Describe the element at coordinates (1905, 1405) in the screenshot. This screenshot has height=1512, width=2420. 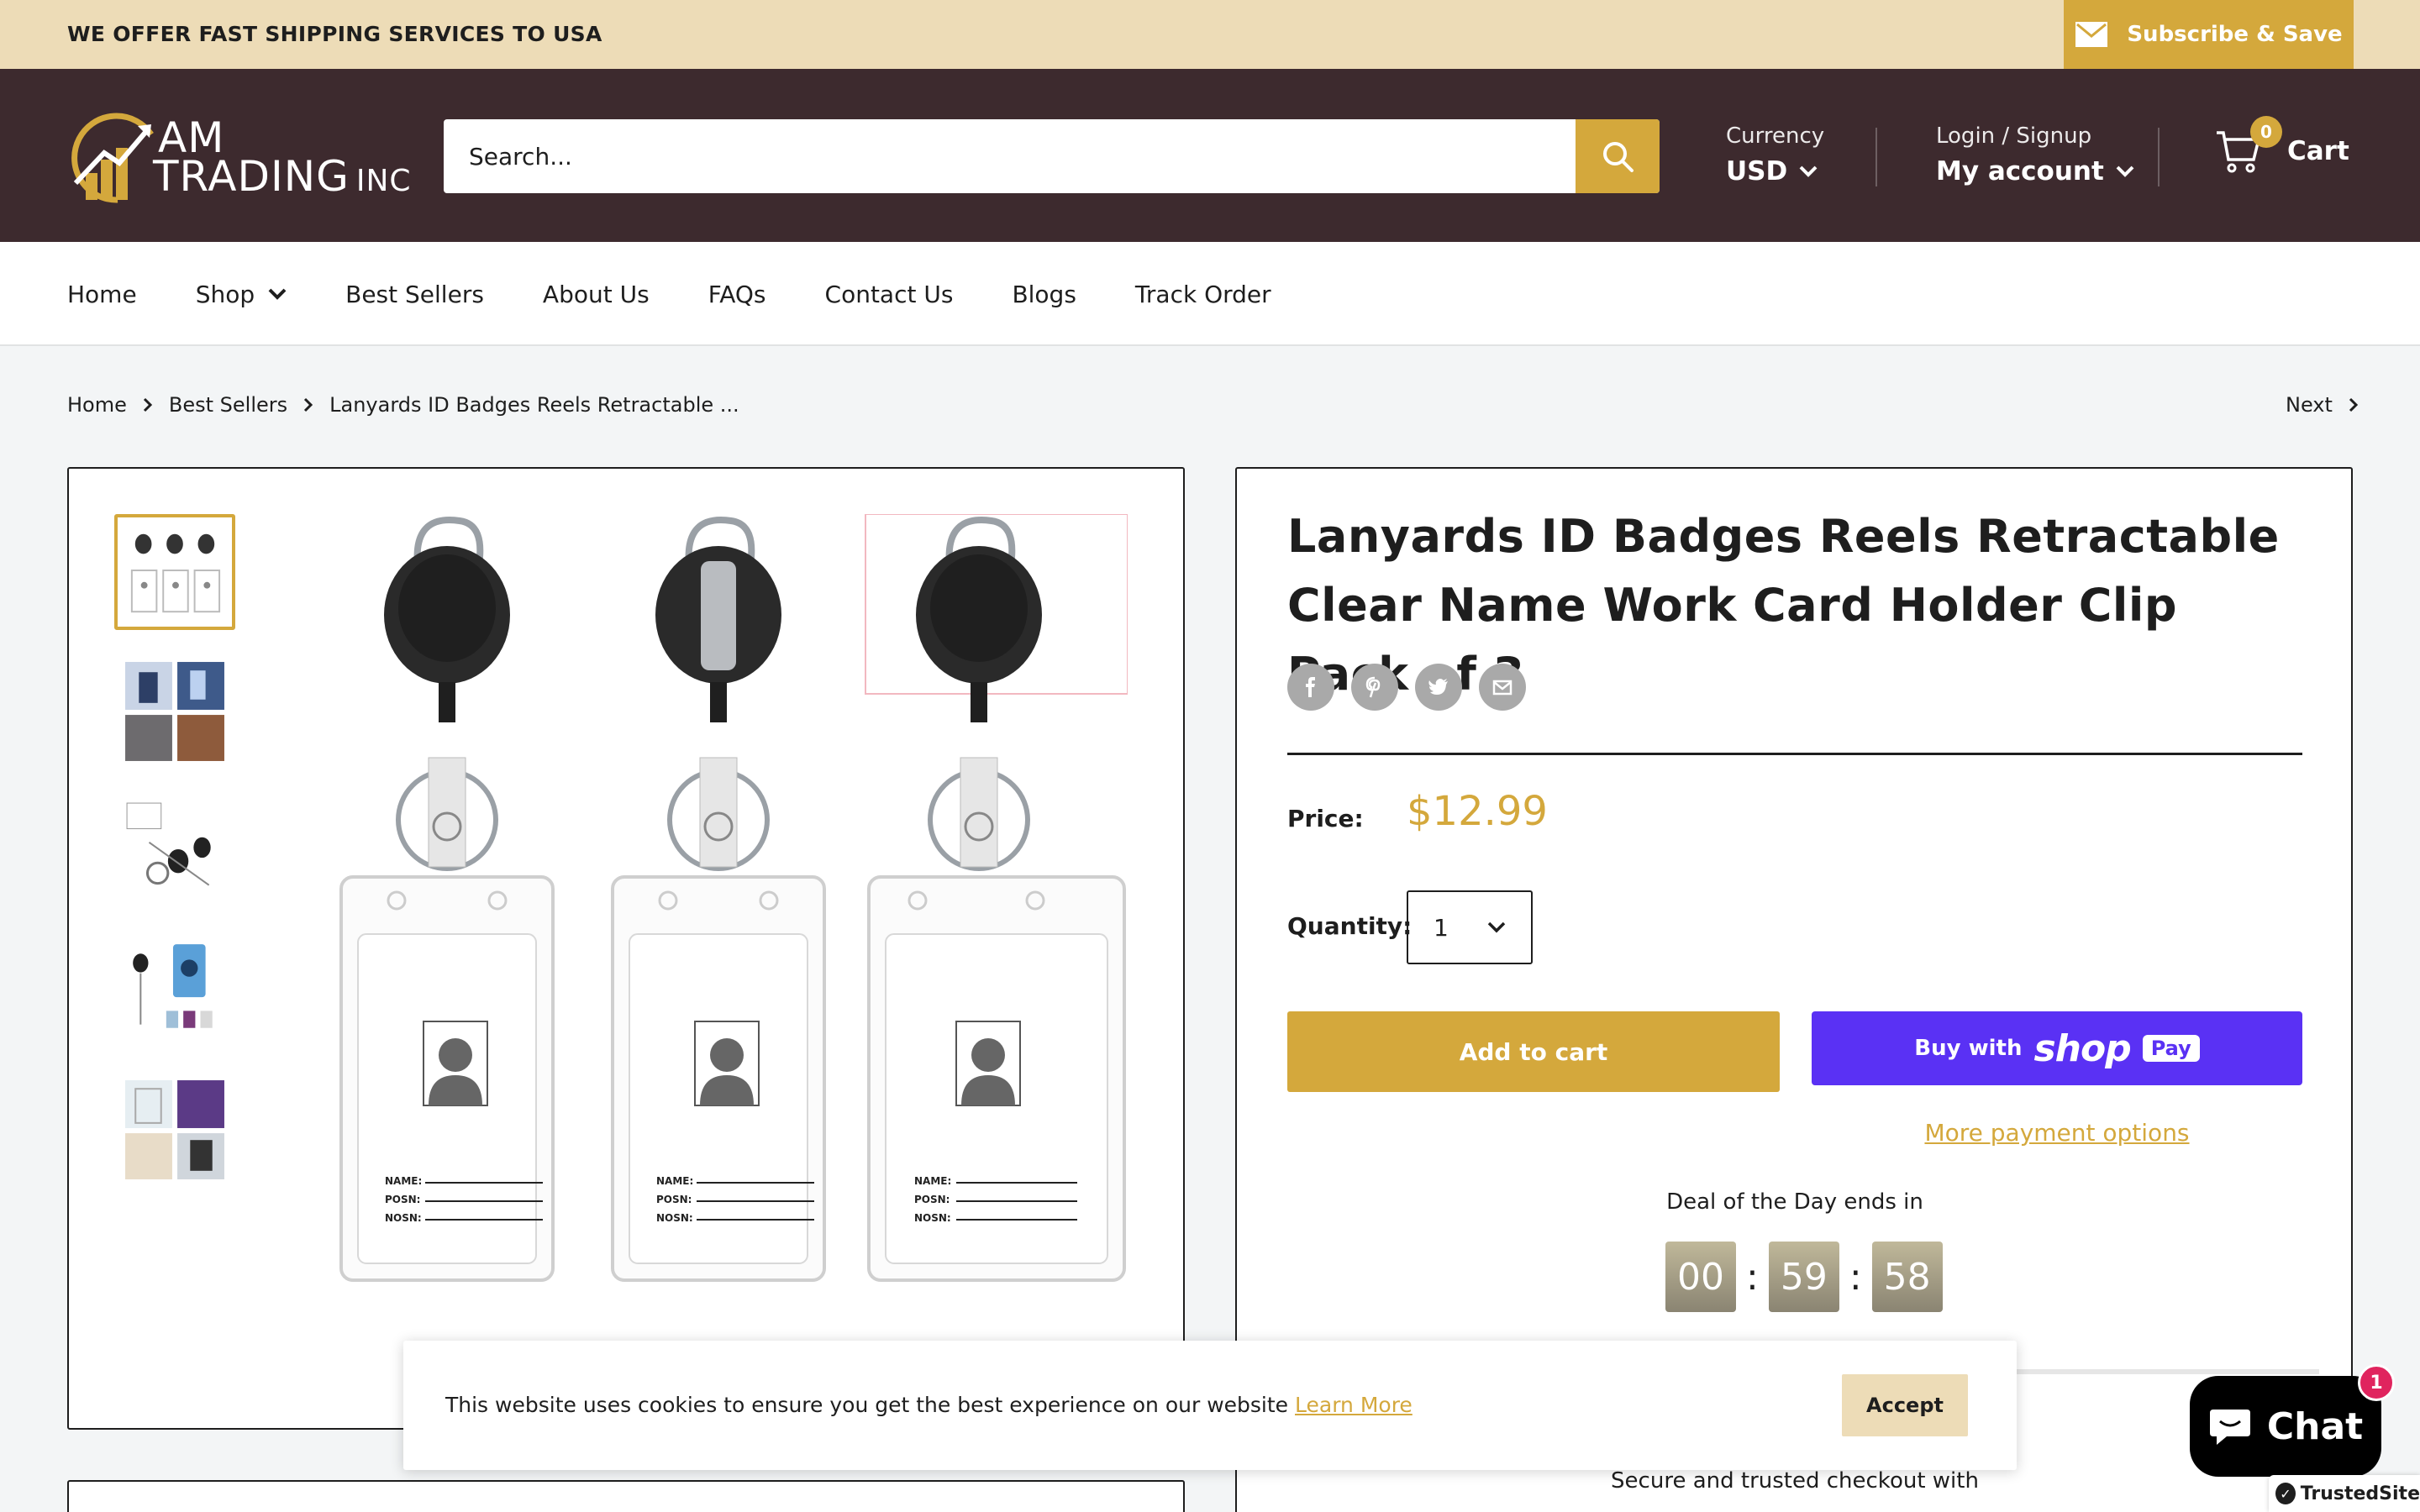
I see `accept-cookies-button: Accept` at that location.